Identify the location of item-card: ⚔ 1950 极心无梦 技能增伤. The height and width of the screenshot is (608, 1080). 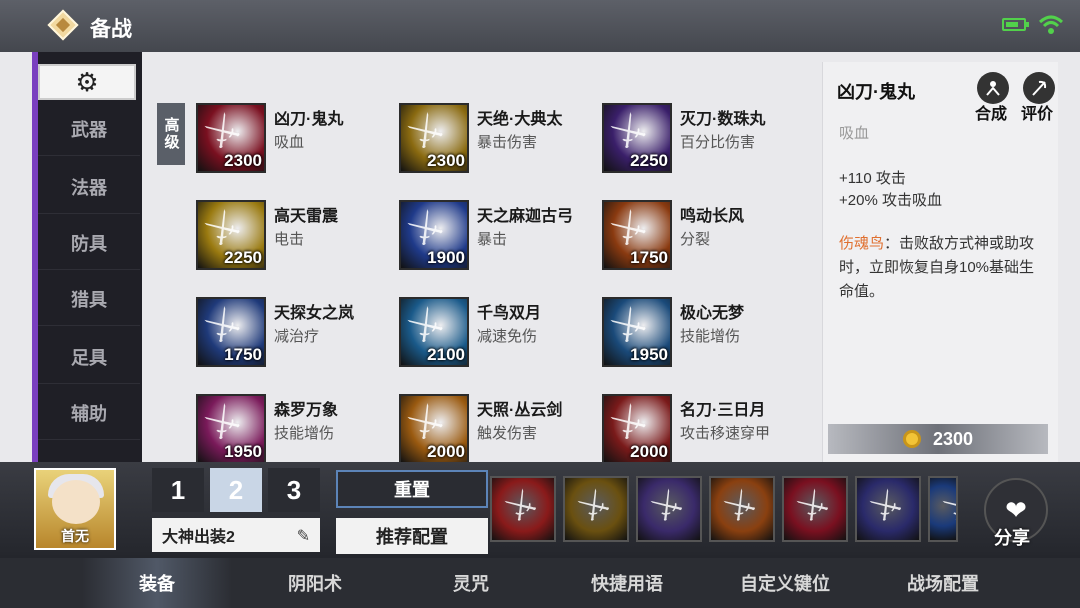
(702, 334).